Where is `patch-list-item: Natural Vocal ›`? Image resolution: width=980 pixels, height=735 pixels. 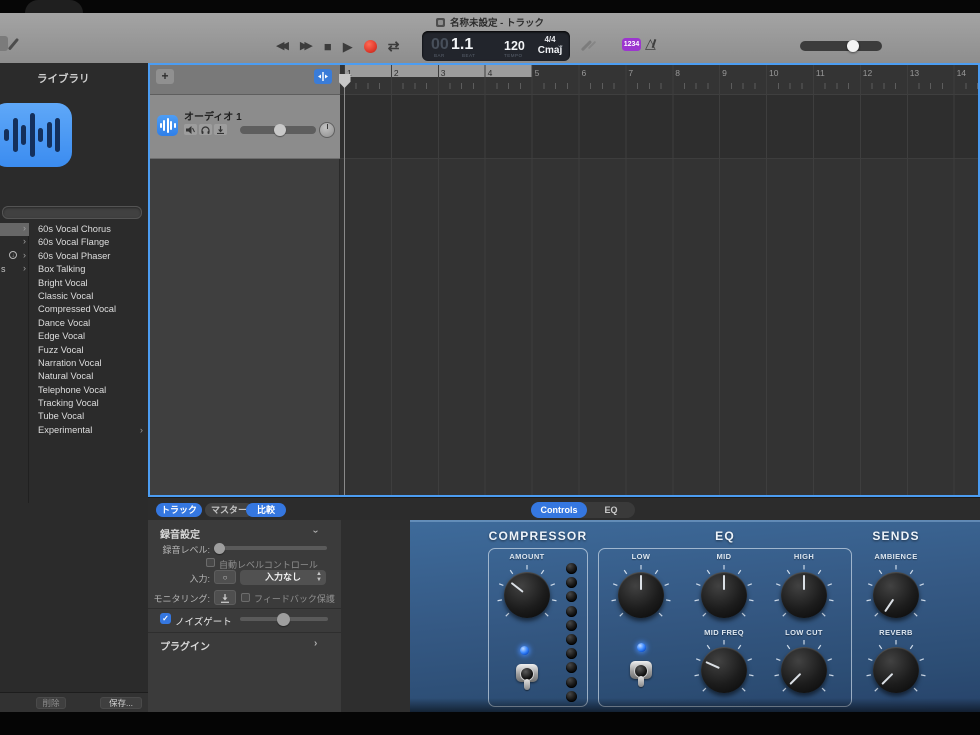 patch-list-item: Natural Vocal › is located at coordinates (89, 376).